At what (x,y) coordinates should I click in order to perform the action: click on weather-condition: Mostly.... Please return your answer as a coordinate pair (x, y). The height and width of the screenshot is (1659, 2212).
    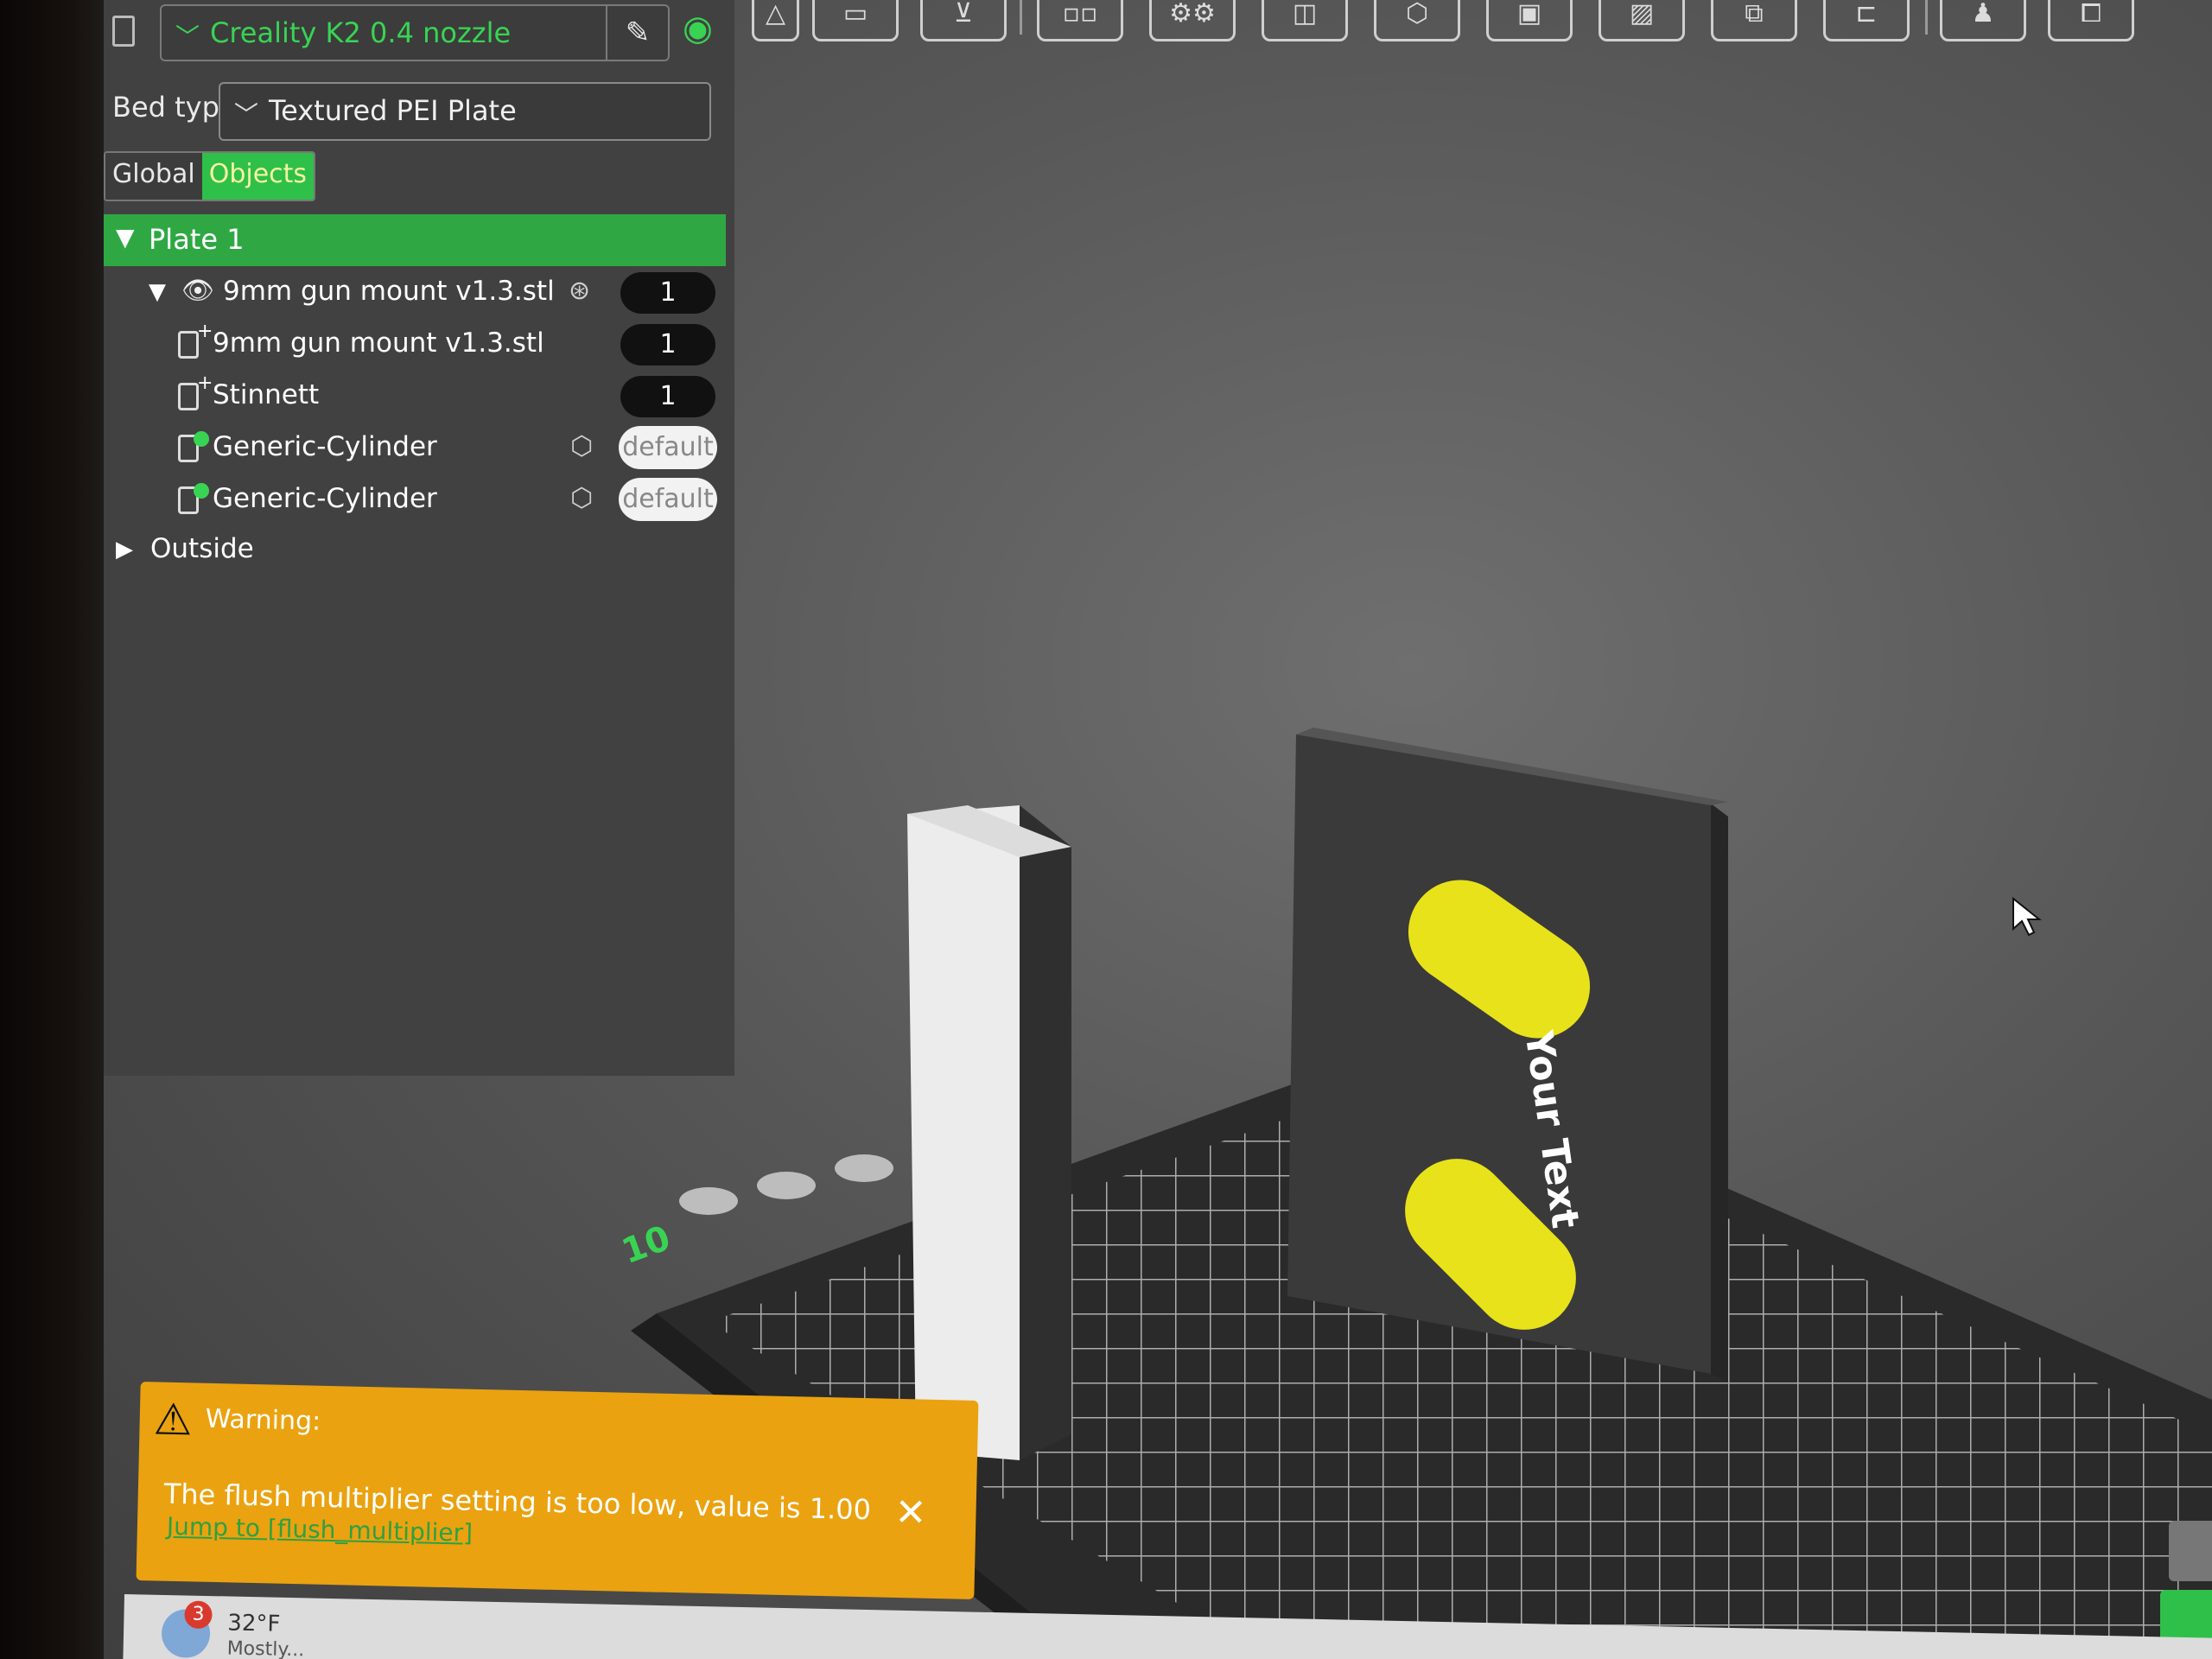
    Looking at the image, I should click on (265, 1648).